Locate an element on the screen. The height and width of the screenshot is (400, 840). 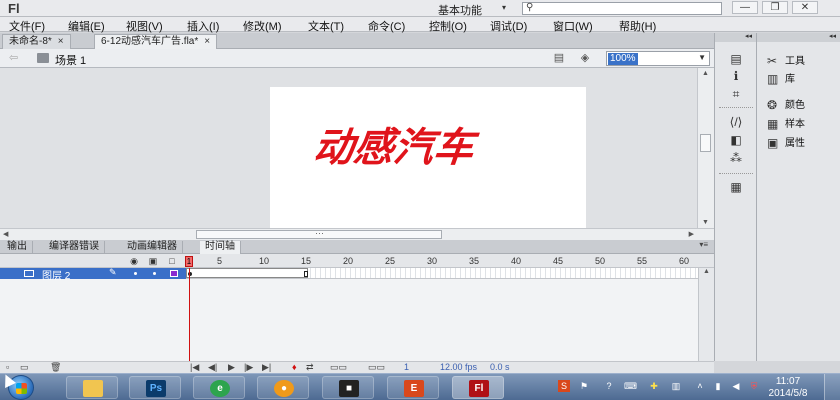
tray-keyboard-icon: ⌨ is located at coordinates (630, 386).